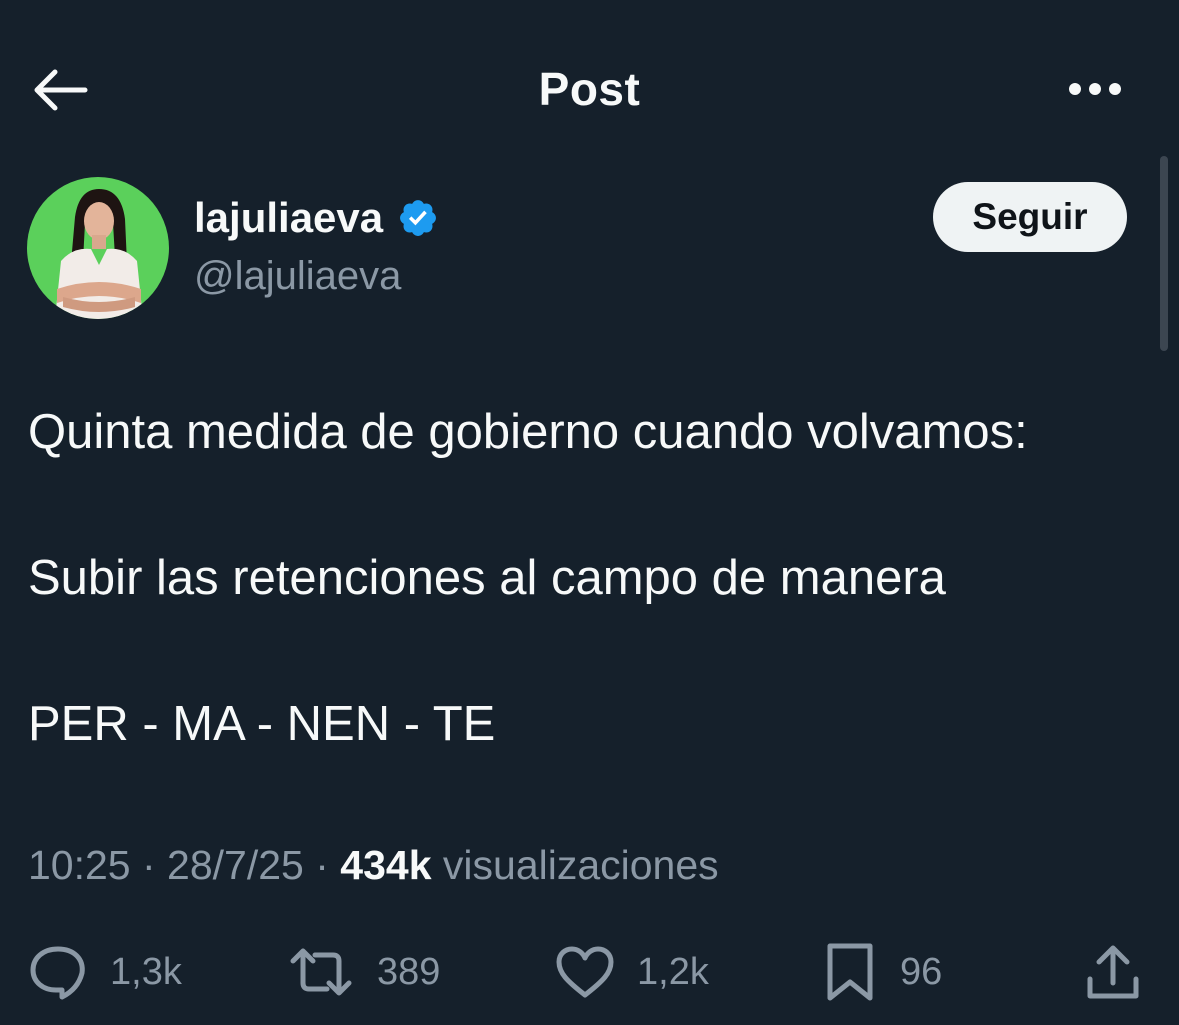  What do you see at coordinates (235, 865) in the screenshot?
I see `post-date: 28/7/25` at bounding box center [235, 865].